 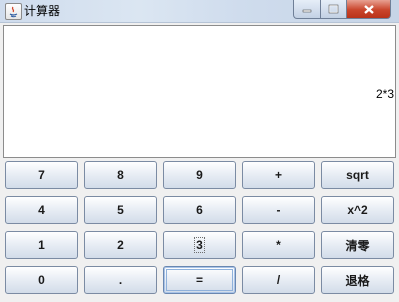 What do you see at coordinates (357, 280) in the screenshot?
I see `key-backspace: 退格` at bounding box center [357, 280].